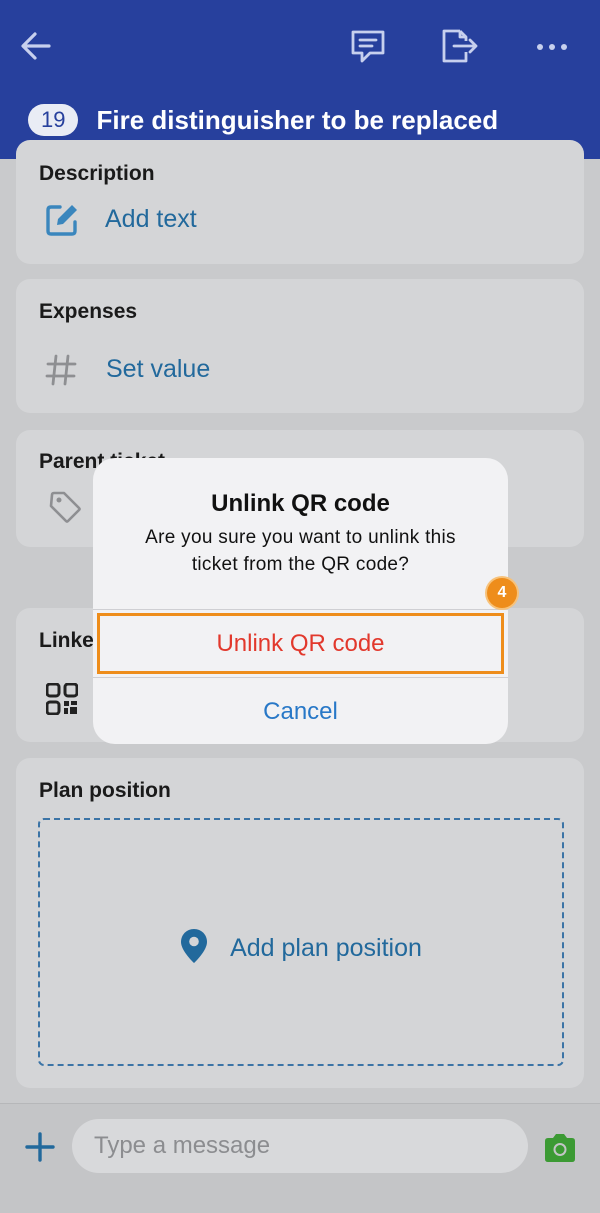  I want to click on plus-icon, so click(40, 1147).